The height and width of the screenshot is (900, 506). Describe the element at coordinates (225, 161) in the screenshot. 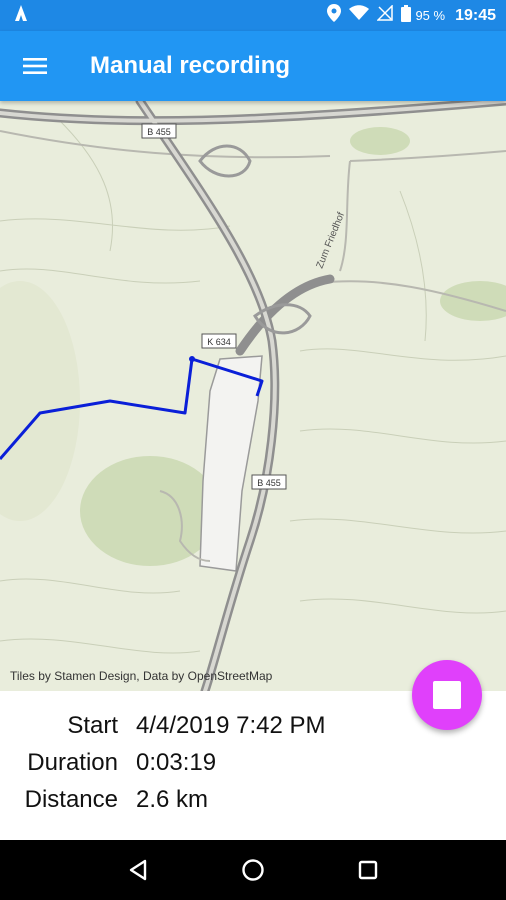

I see `interchange-ramp` at that location.